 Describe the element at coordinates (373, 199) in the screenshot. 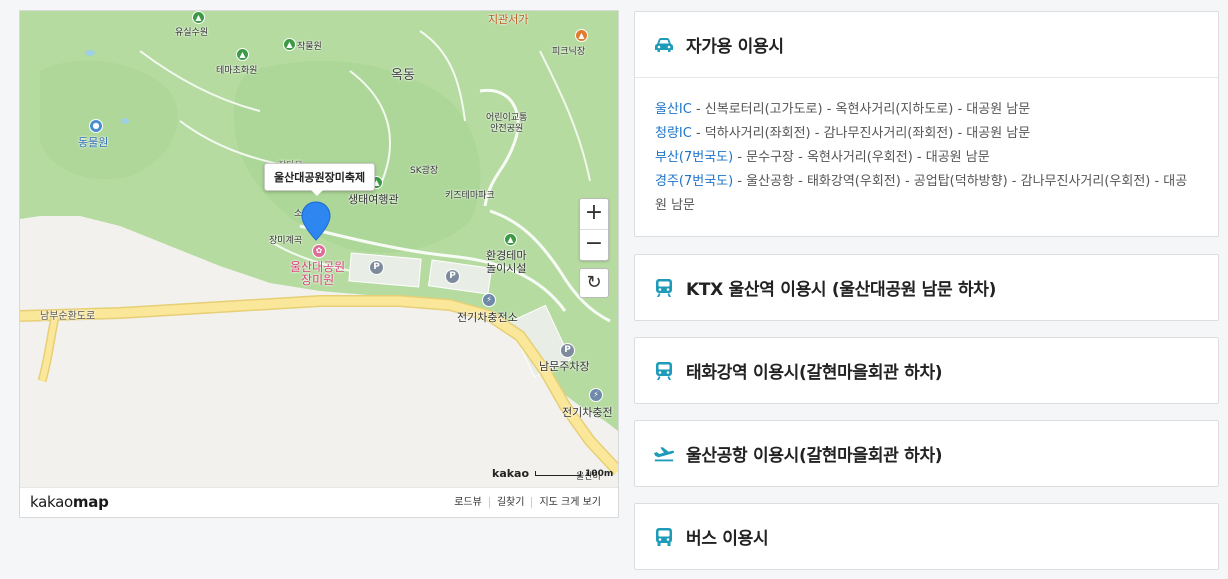

I see `map-label-eco: 생태여행관` at that location.